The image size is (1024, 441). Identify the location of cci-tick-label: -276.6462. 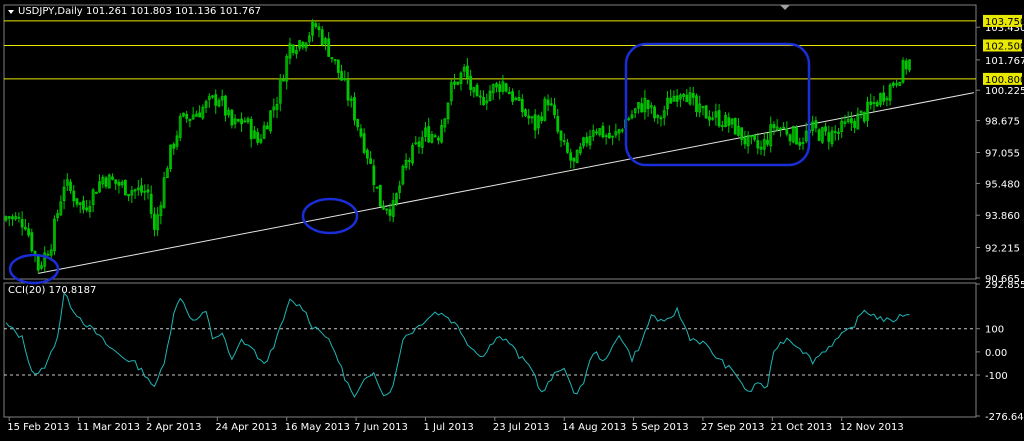
(1004, 417).